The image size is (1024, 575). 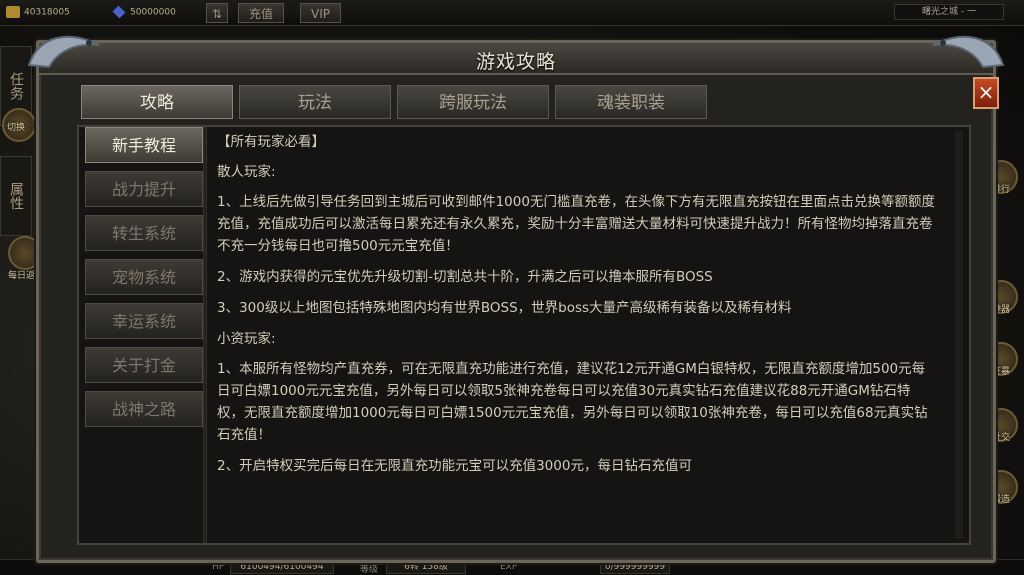 What do you see at coordinates (261, 13) in the screenshot?
I see `recharge-button: 充值` at bounding box center [261, 13].